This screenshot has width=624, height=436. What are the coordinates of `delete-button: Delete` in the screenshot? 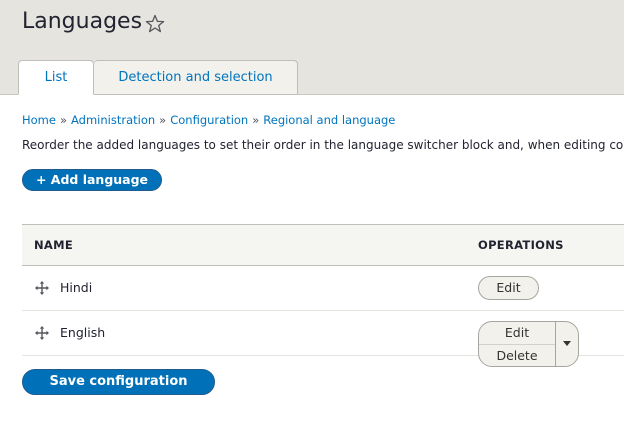 It's located at (517, 355).